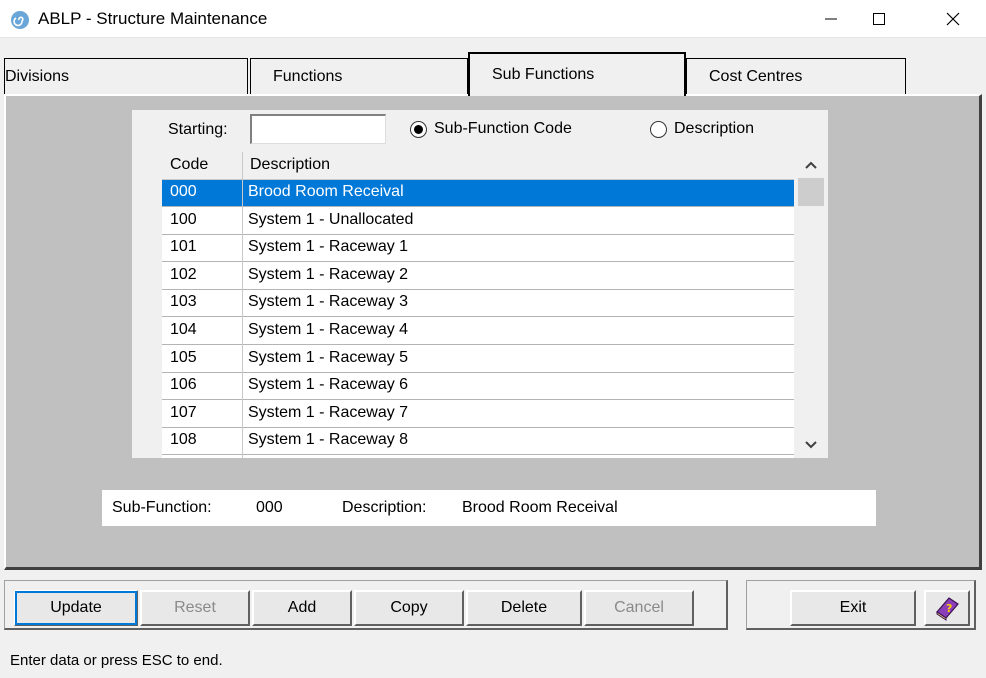  Describe the element at coordinates (811, 305) in the screenshot. I see `vertical-scrollbar` at that location.